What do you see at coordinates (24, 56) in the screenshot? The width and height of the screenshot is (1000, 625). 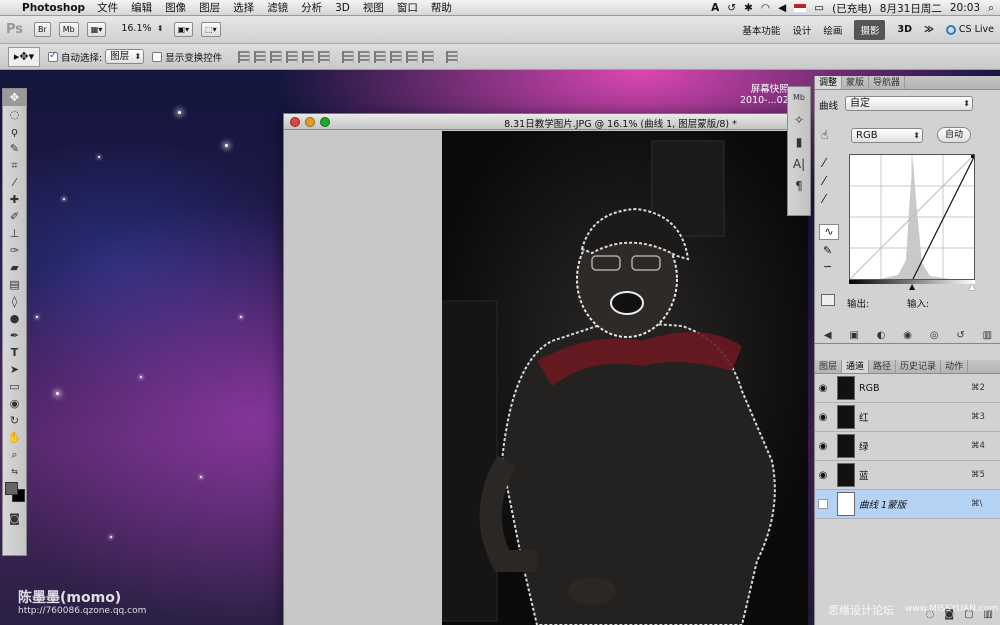 I see `move-tool-preset: ▸✥▾` at bounding box center [24, 56].